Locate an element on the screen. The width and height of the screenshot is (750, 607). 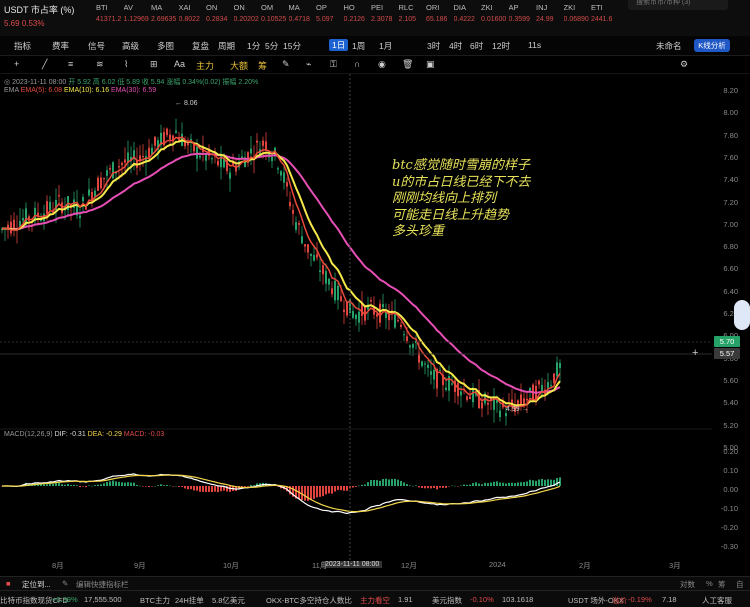
fee-rate-button: 费率 is located at coordinates (60, 46).